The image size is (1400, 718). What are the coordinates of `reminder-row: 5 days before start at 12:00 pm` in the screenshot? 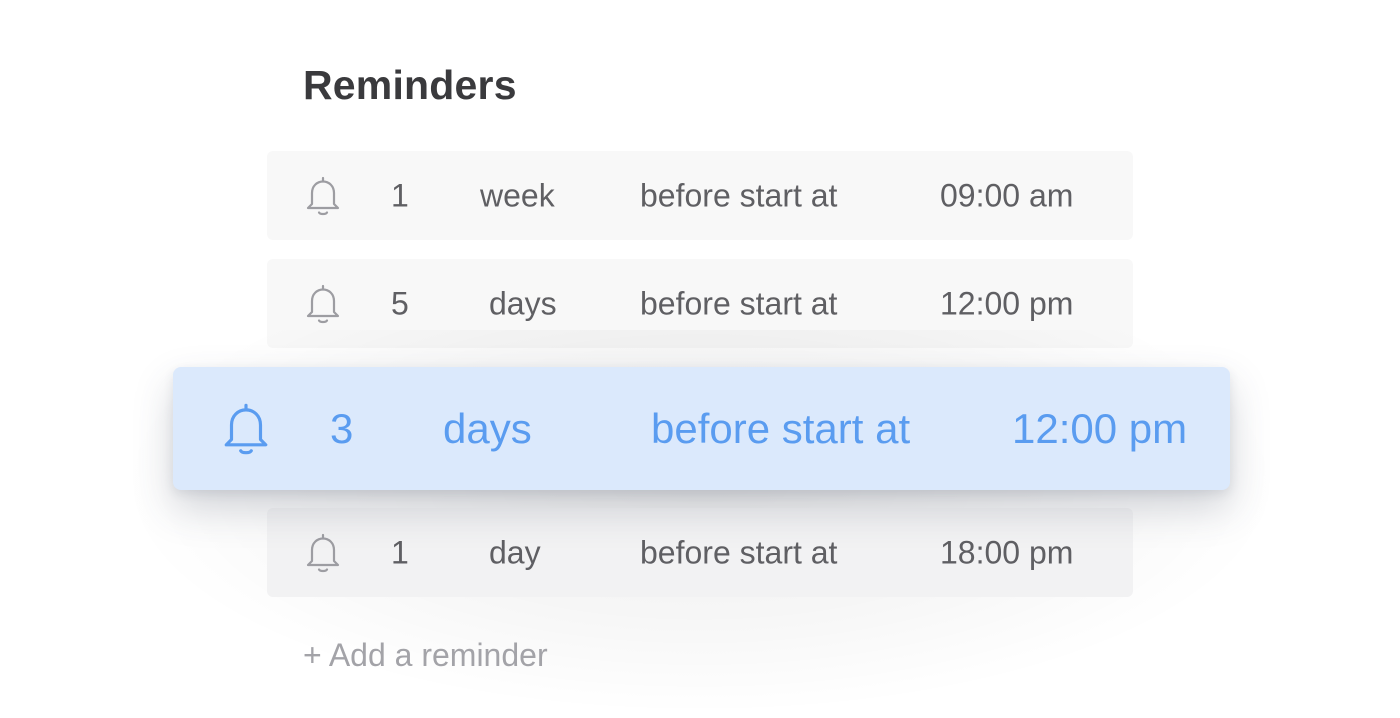 It's located at (700, 303).